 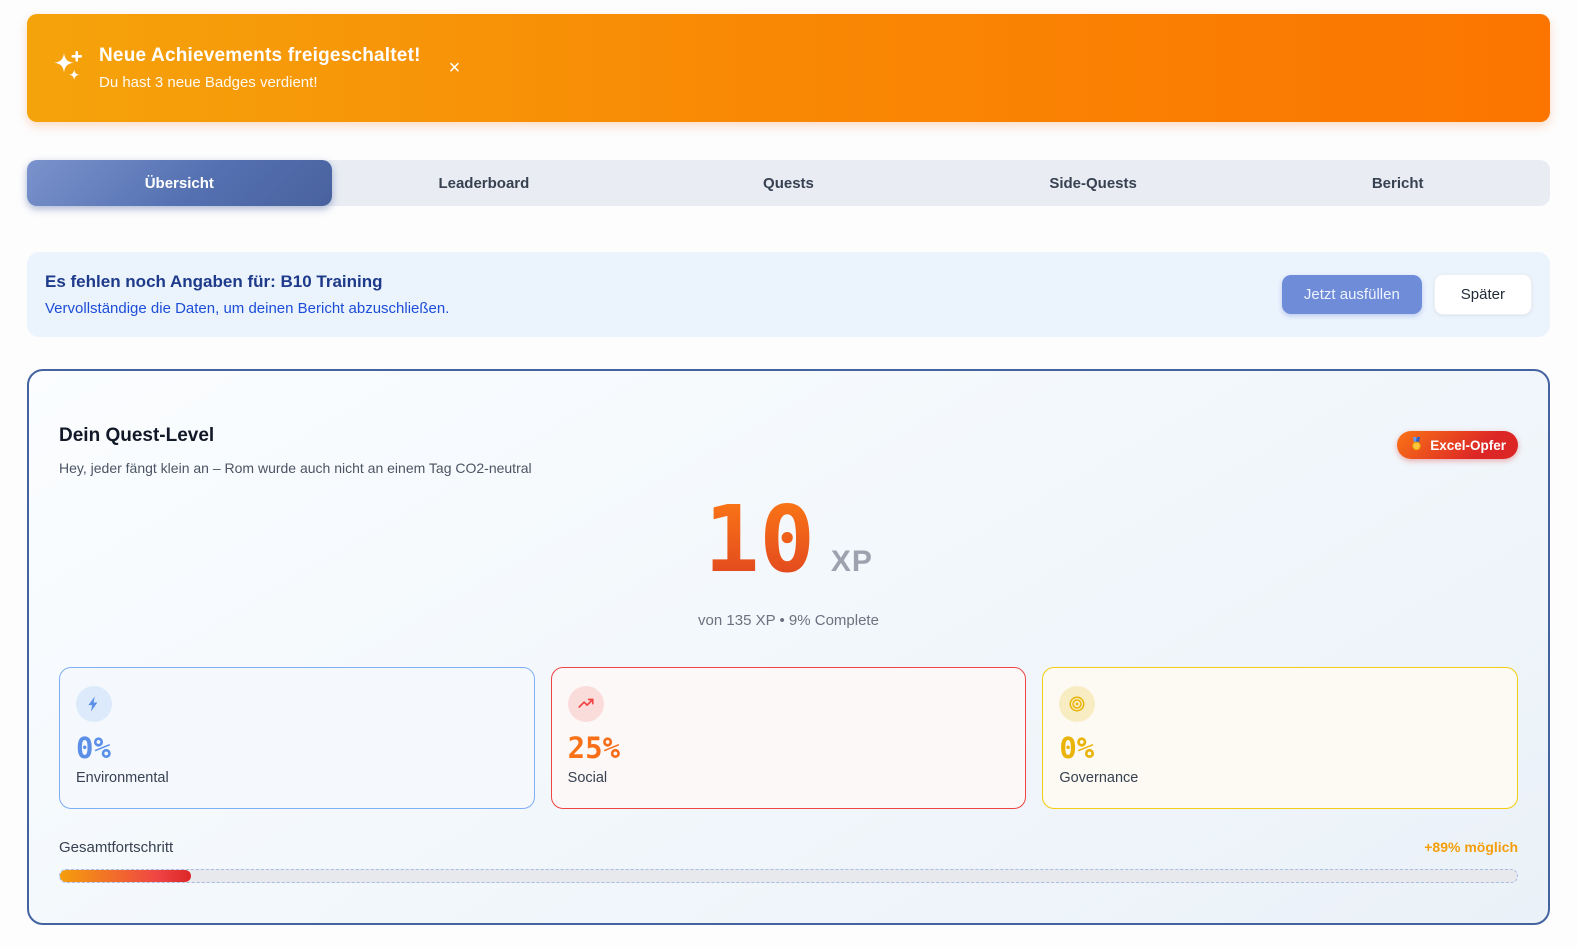 What do you see at coordinates (137, 435) in the screenshot?
I see `quest-title: Dein Quest-Level` at bounding box center [137, 435].